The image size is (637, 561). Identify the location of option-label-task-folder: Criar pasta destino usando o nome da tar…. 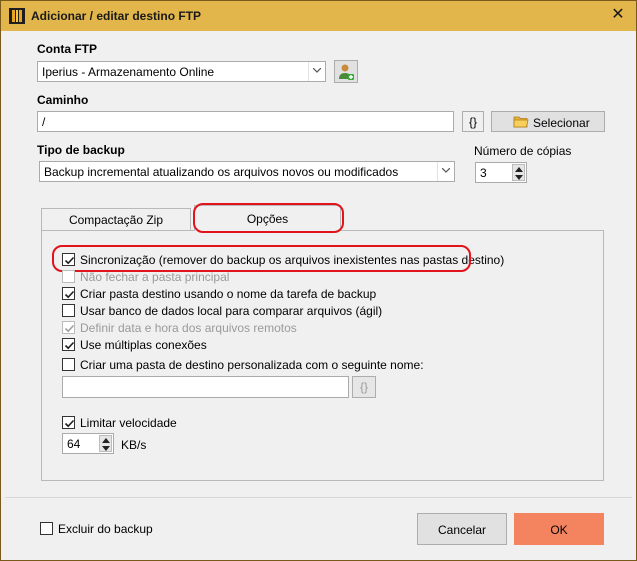
(228, 294).